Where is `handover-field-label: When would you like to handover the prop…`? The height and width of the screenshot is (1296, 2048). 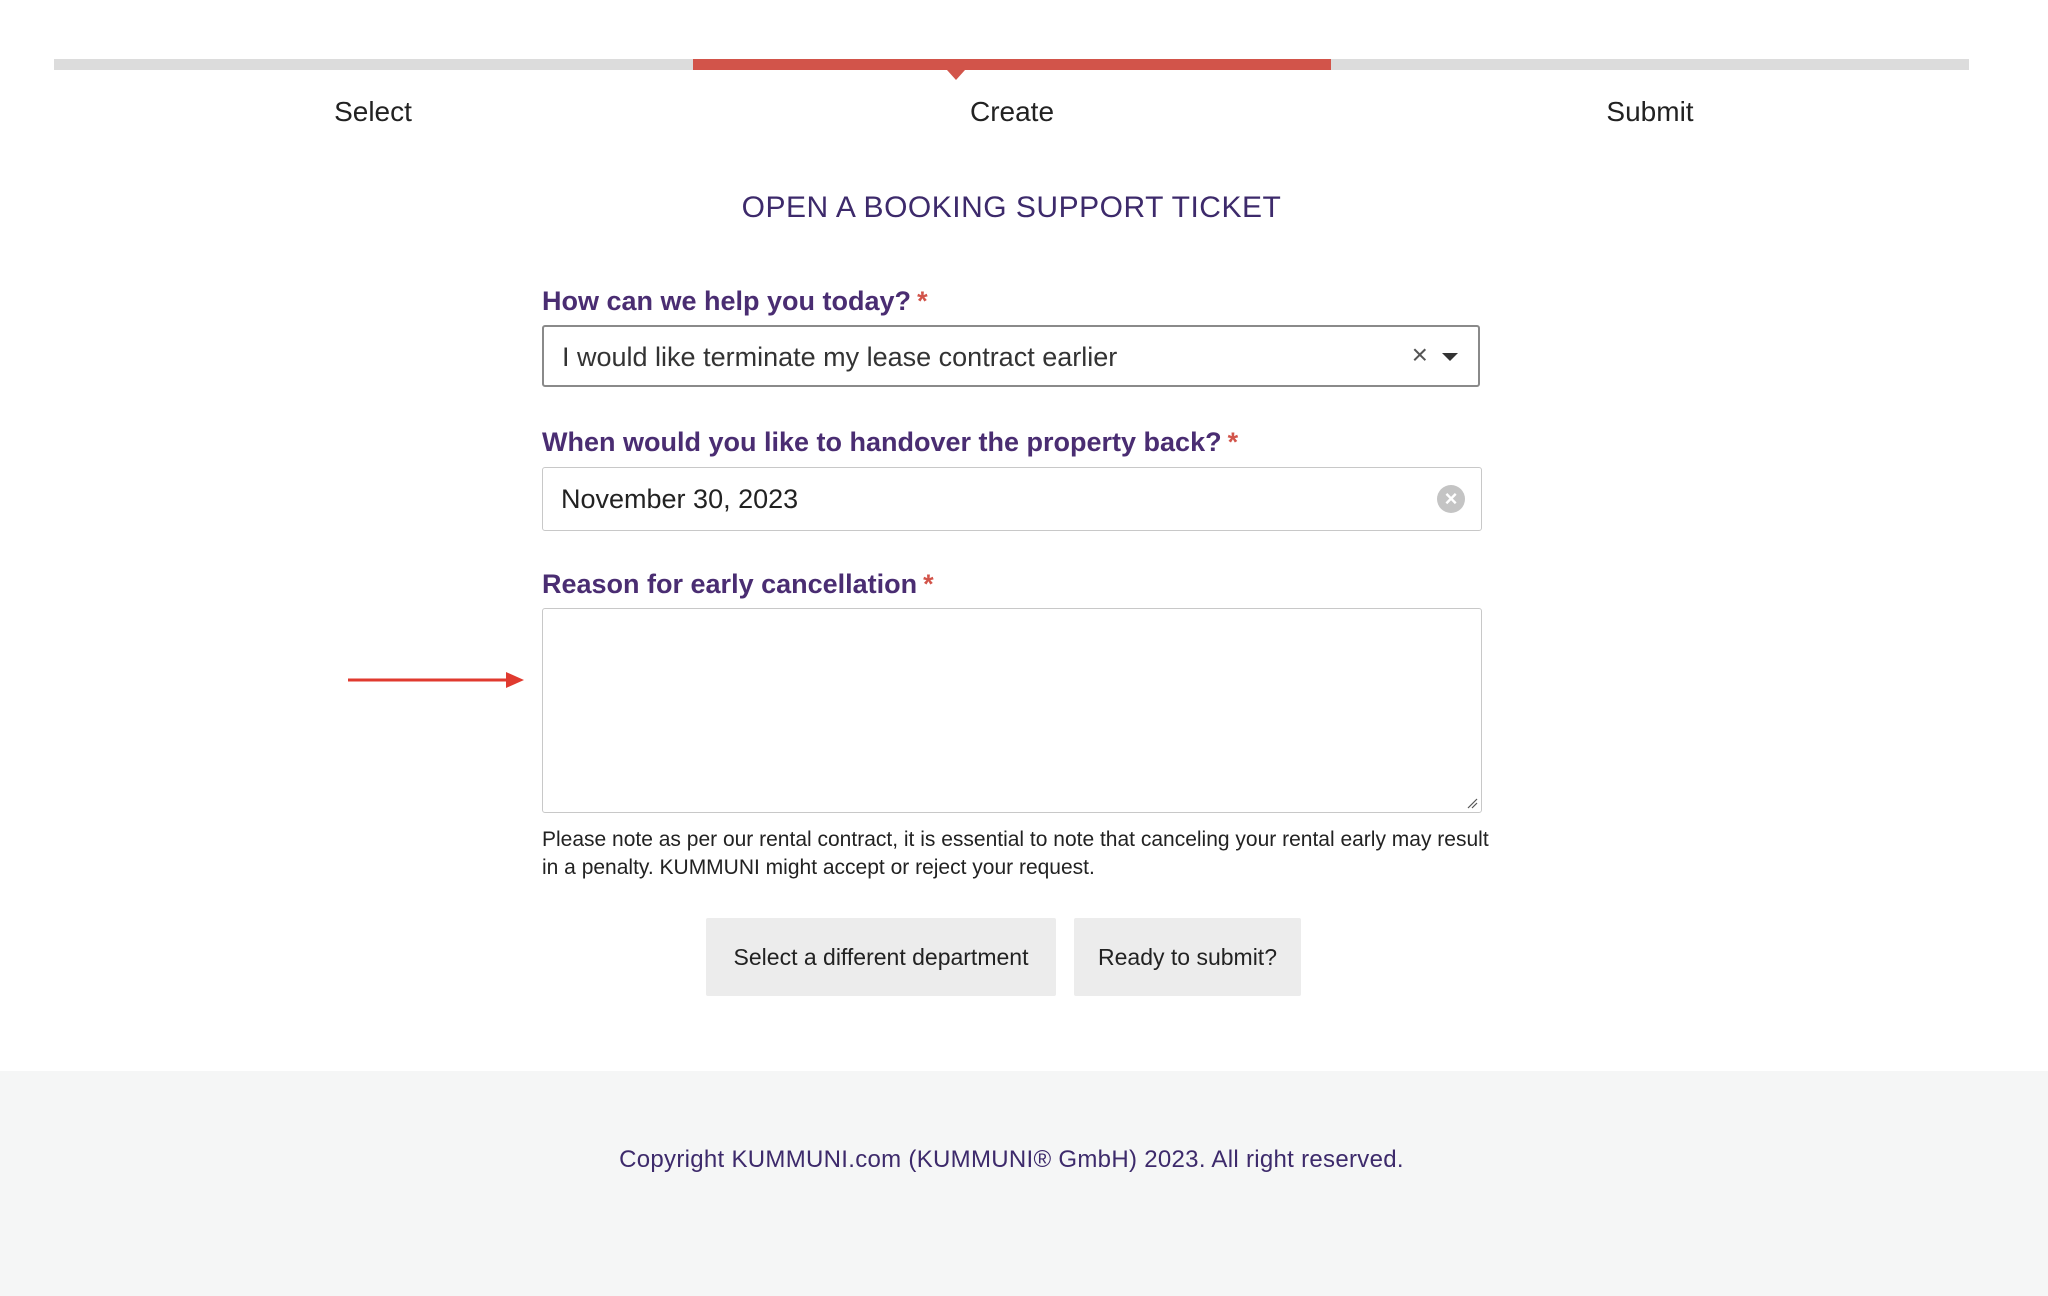 handover-field-label: When would you like to handover the prop… is located at coordinates (890, 442).